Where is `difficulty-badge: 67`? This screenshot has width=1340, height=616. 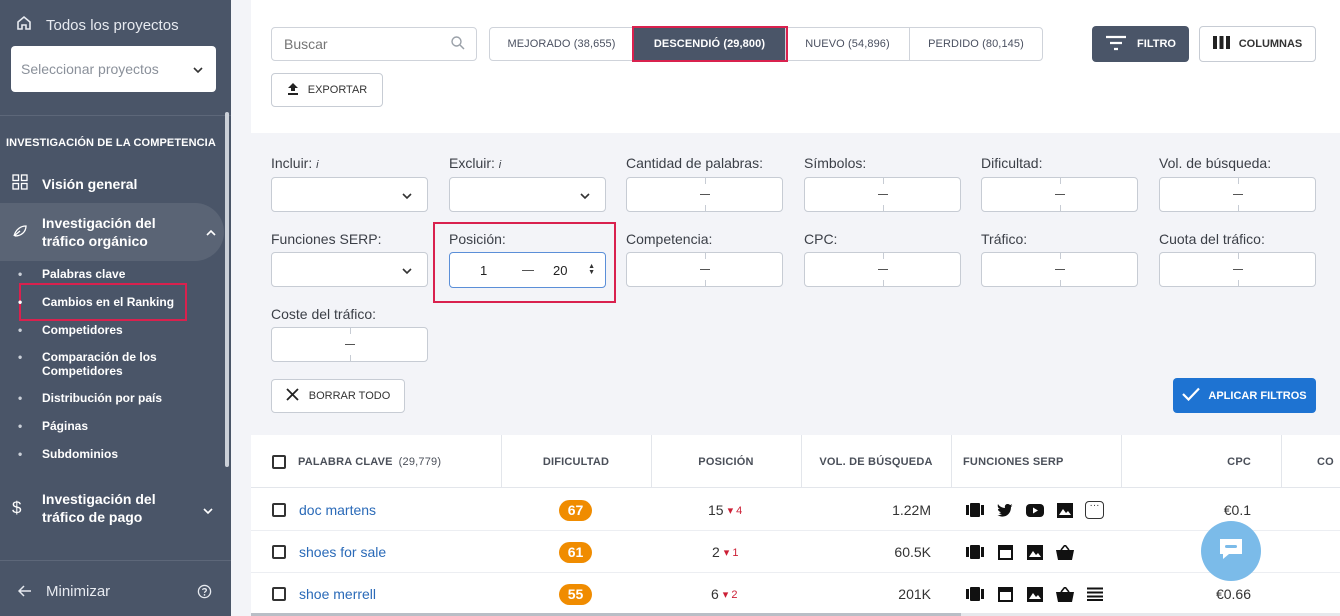
difficulty-badge: 67 is located at coordinates (575, 510).